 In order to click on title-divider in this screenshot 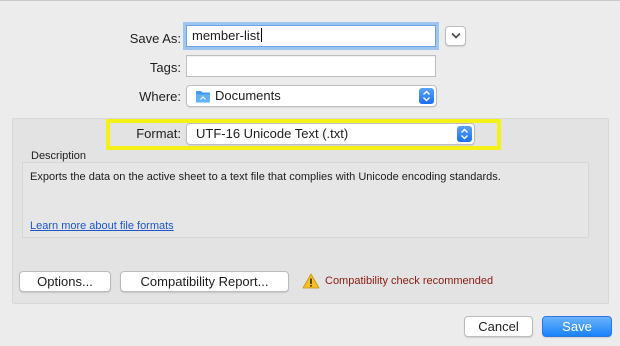, I will do `click(310, 0)`.